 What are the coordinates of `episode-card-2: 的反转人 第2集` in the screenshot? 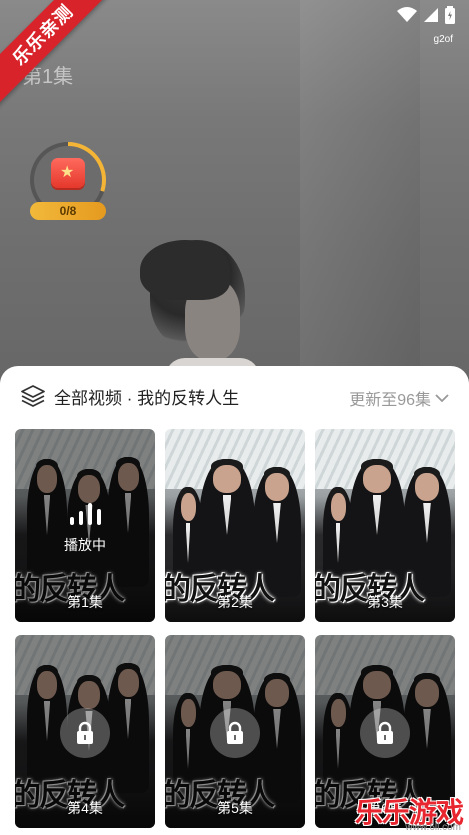 It's located at (235, 525).